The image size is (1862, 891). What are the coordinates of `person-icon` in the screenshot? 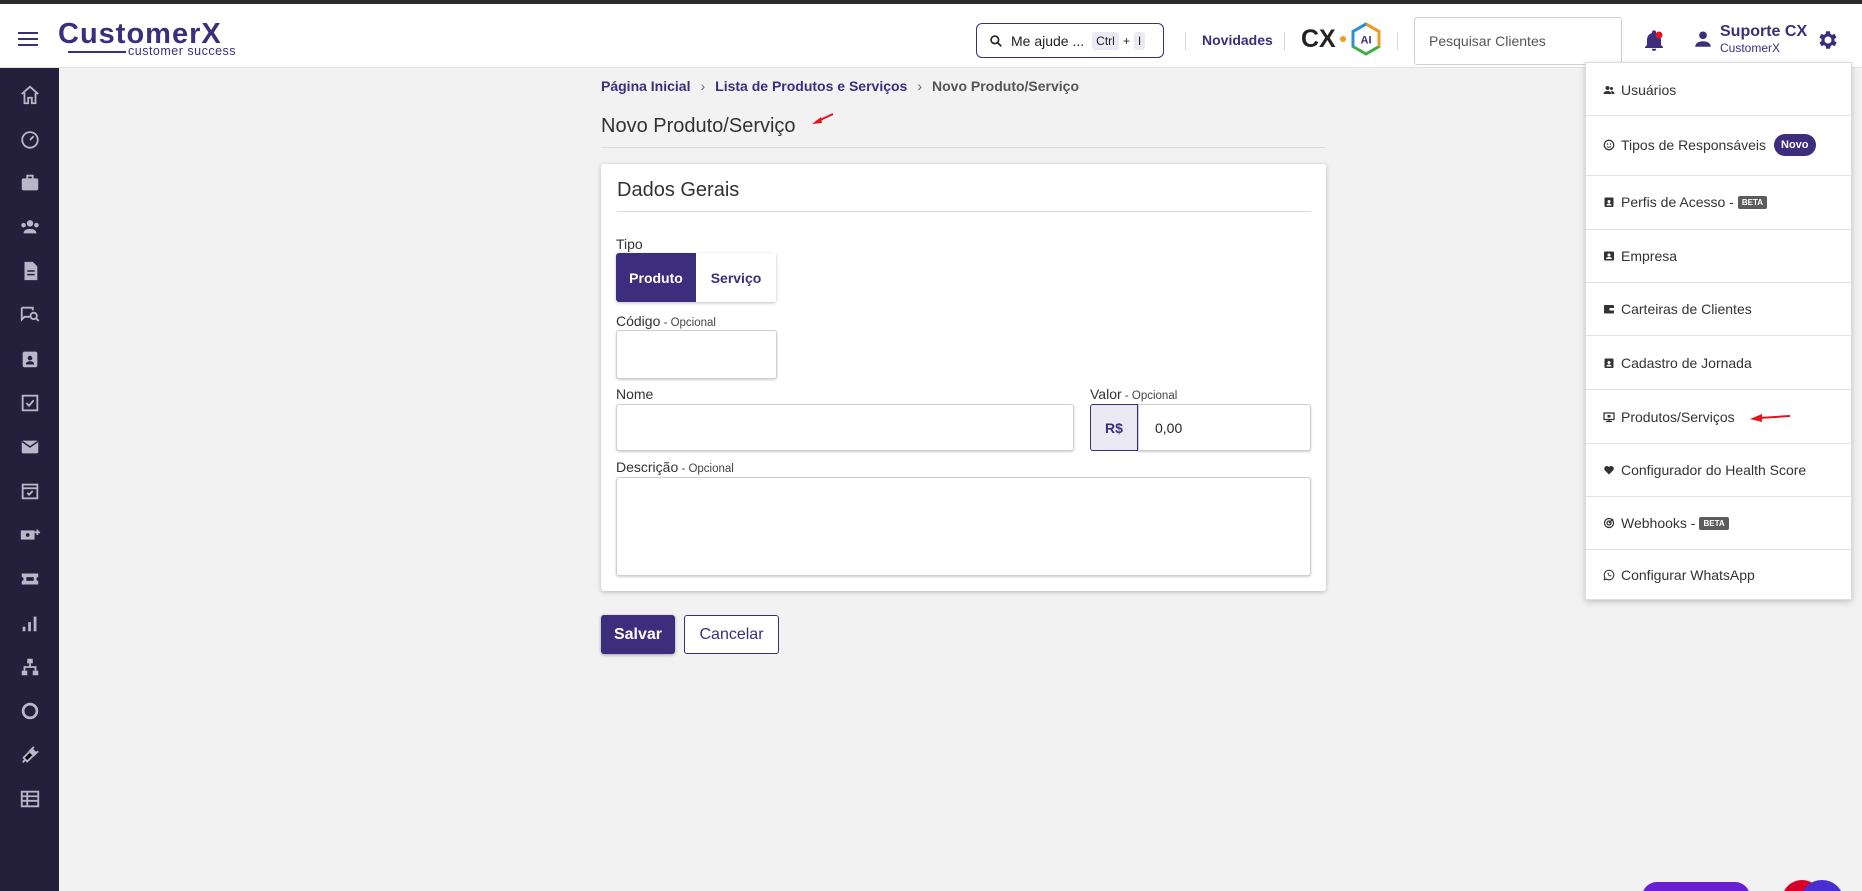 It's located at (1703, 39).